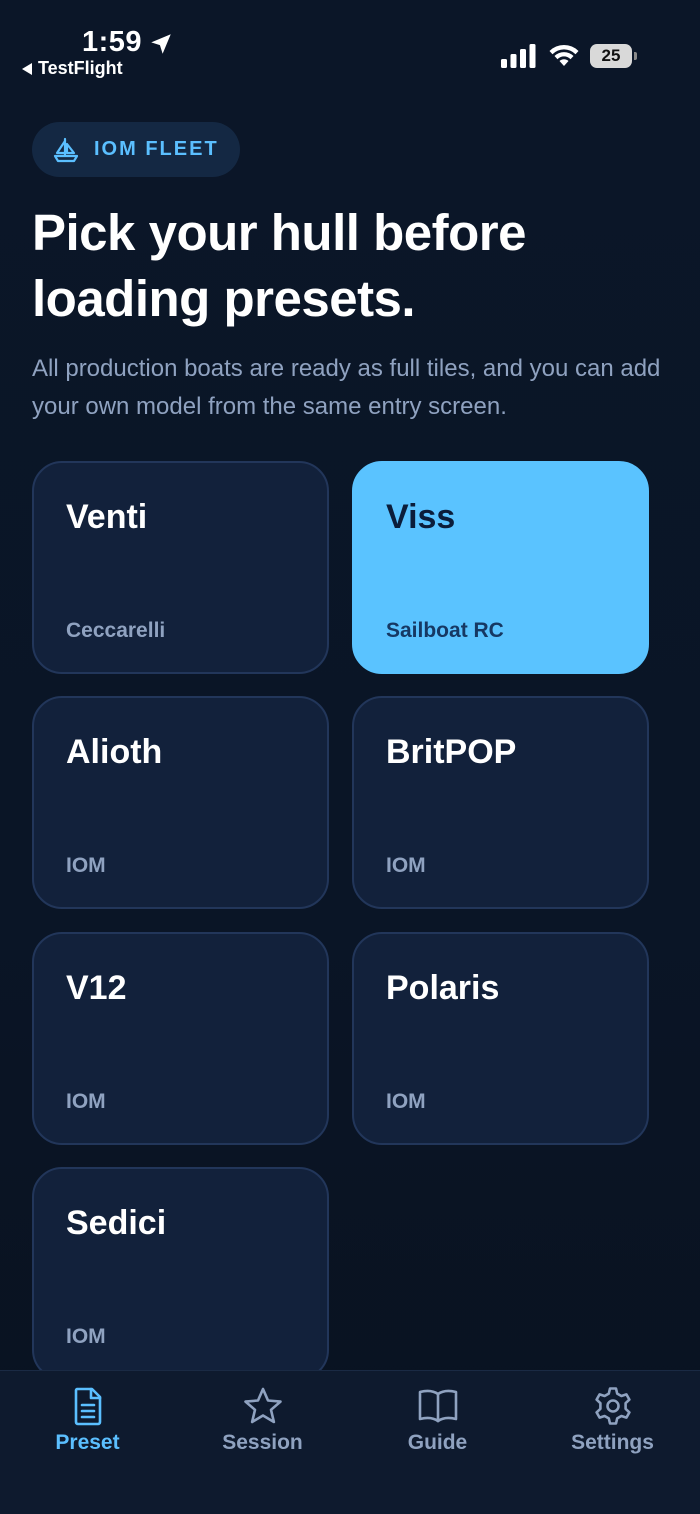 This screenshot has width=700, height=1514. I want to click on hull-maker: Sailboat RC, so click(445, 630).